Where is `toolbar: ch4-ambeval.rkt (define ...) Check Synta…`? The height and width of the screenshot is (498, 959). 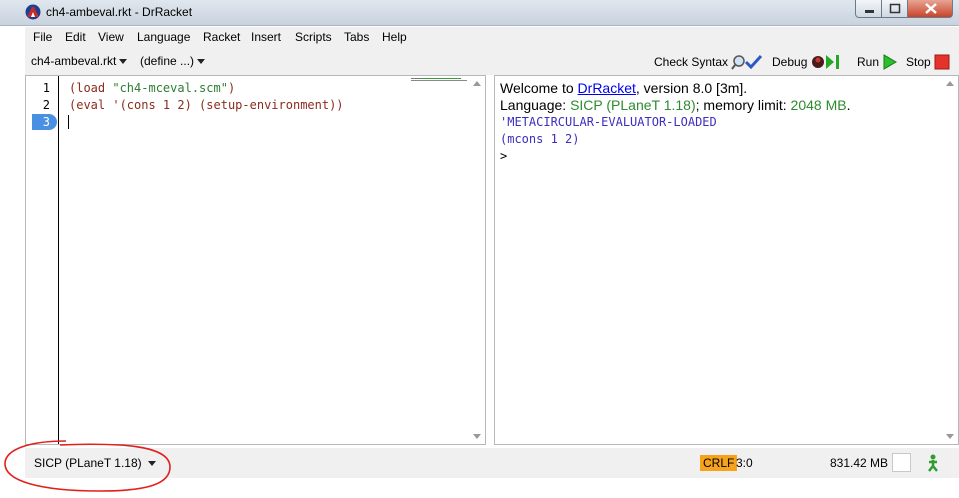 toolbar: ch4-ambeval.rkt (define ...) Check Synta… is located at coordinates (492, 61).